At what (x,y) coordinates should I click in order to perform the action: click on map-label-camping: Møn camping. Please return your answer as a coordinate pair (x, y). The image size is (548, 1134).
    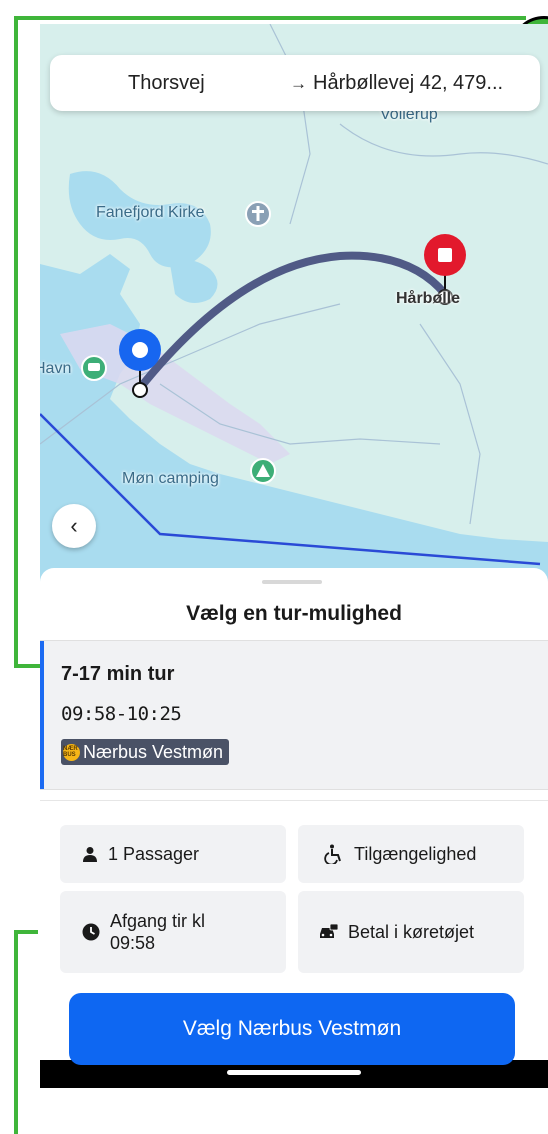
    Looking at the image, I should click on (170, 478).